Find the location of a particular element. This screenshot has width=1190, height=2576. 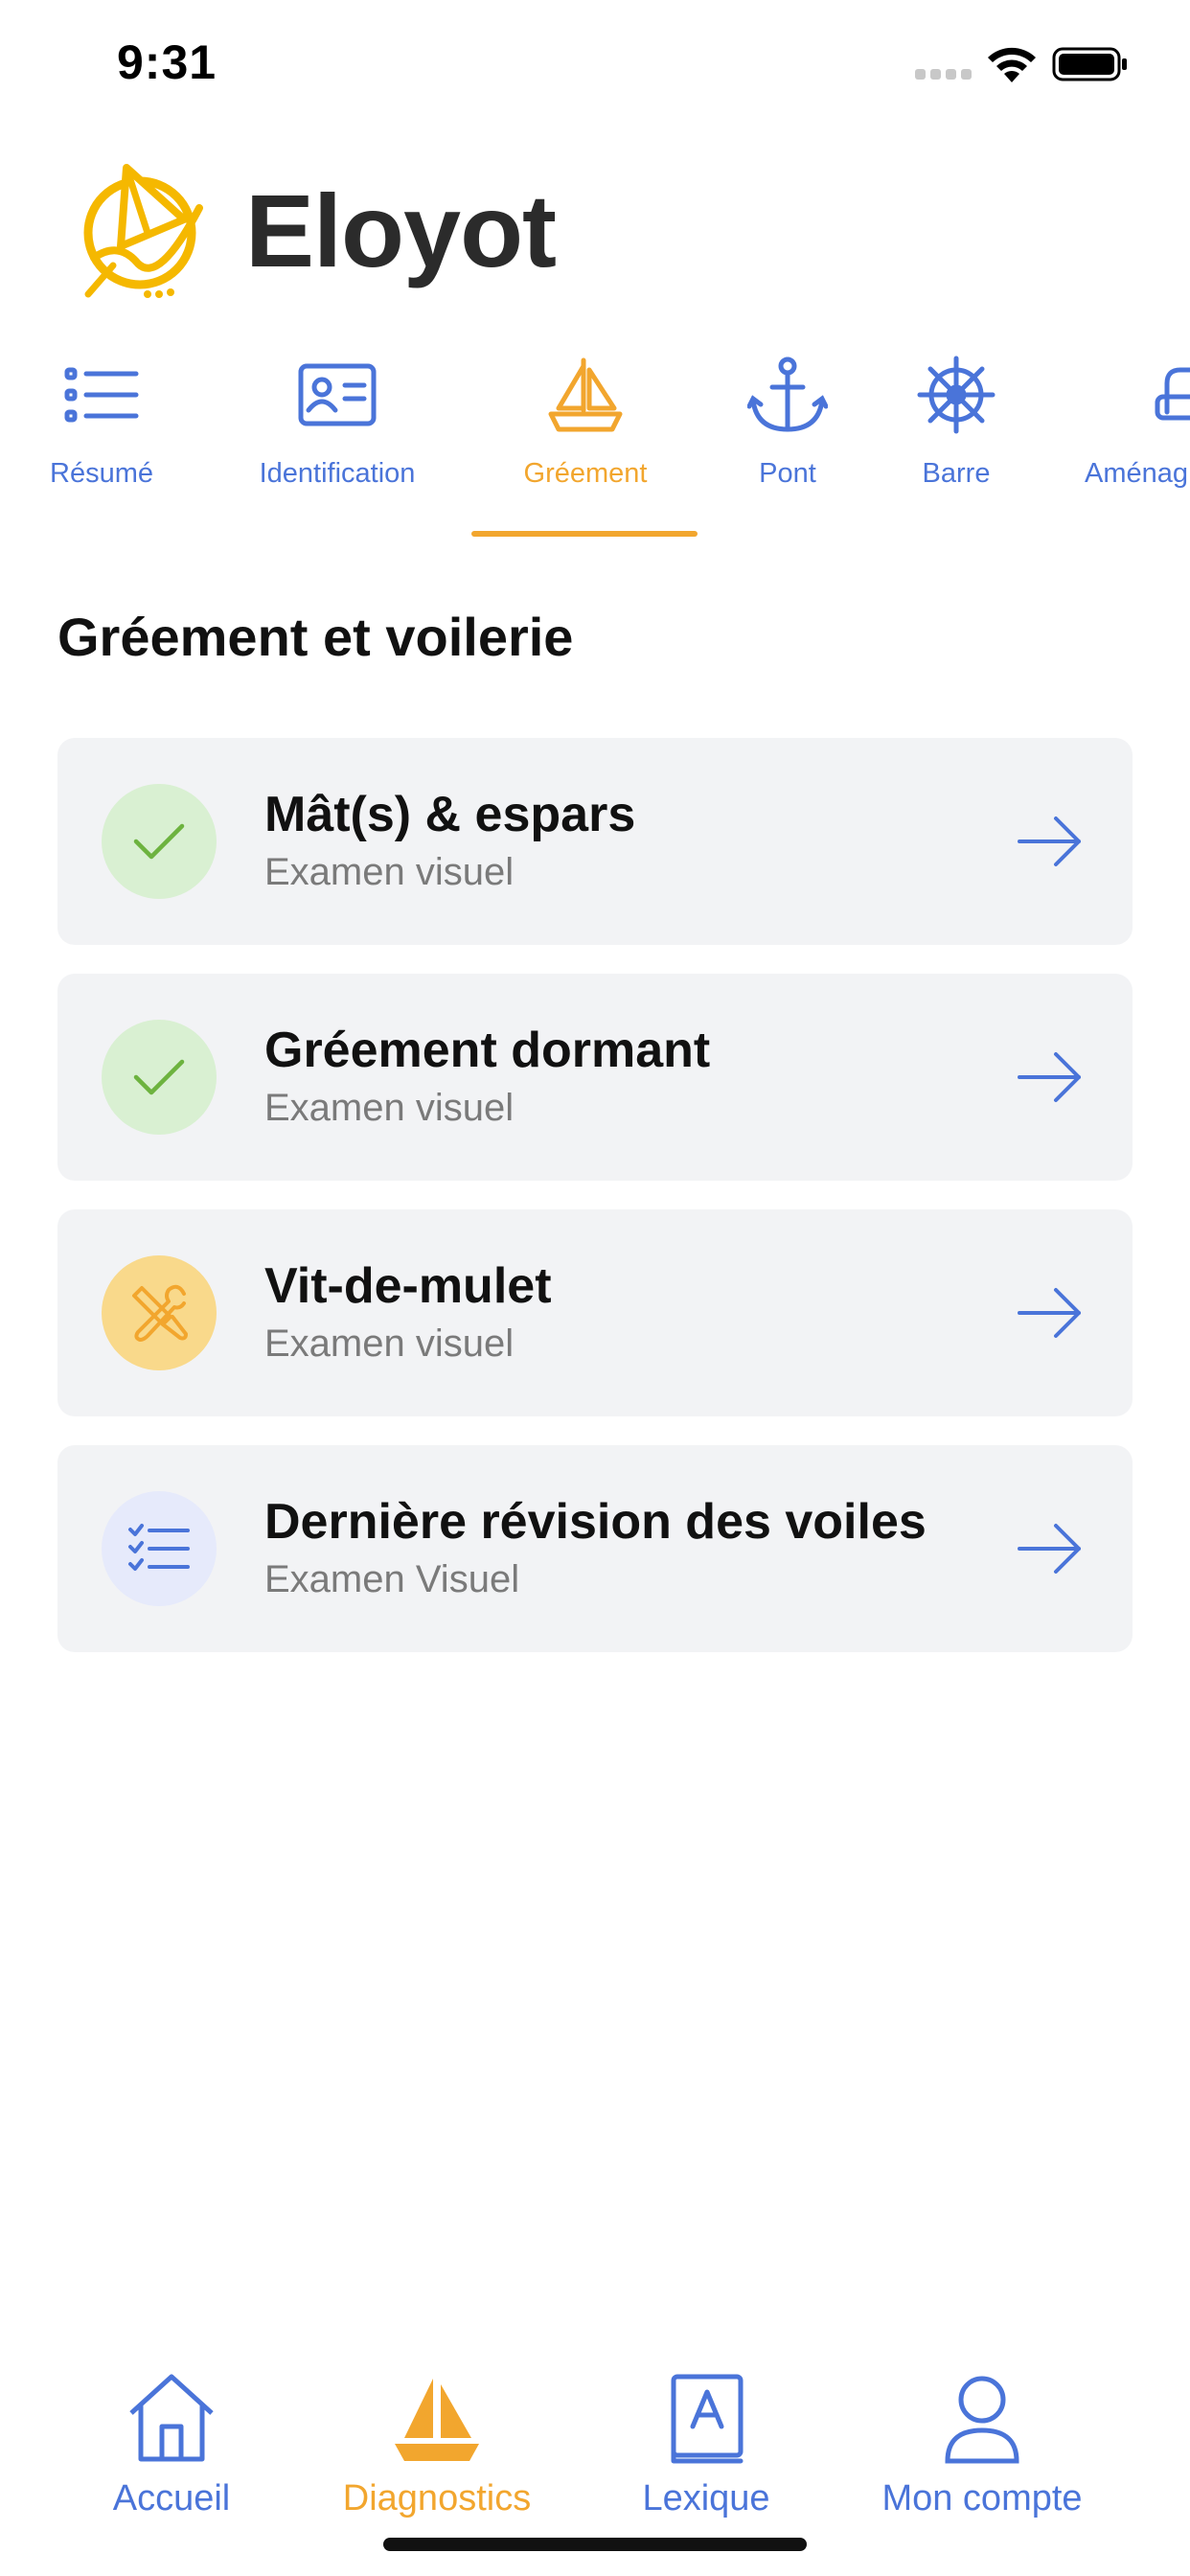

ship-wheel-icon is located at coordinates (956, 395).